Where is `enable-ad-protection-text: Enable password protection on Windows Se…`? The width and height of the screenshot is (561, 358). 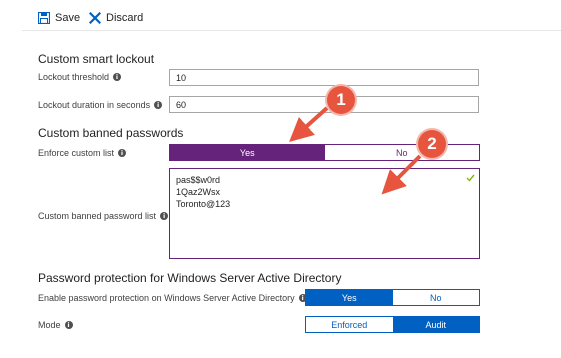
enable-ad-protection-text: Enable password protection on Windows Se… is located at coordinates (166, 298).